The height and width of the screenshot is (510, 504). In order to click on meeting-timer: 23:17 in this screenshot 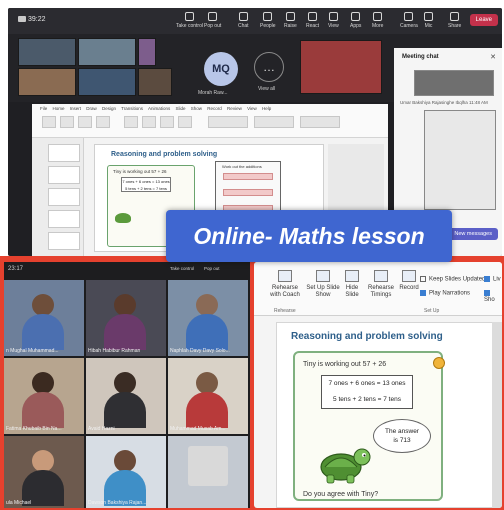, I will do `click(16, 269)`.